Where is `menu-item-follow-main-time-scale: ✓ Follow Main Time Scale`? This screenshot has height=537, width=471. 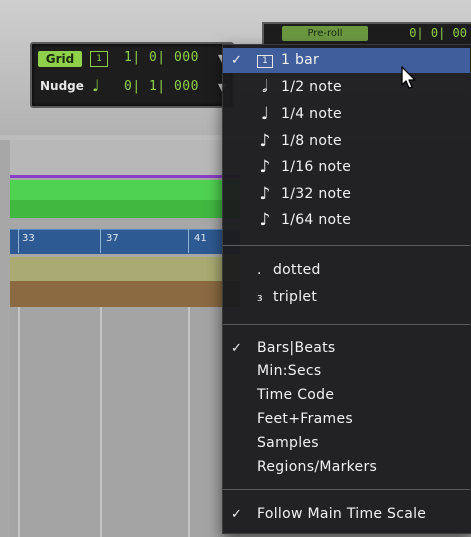 menu-item-follow-main-time-scale: ✓ Follow Main Time Scale is located at coordinates (346, 514).